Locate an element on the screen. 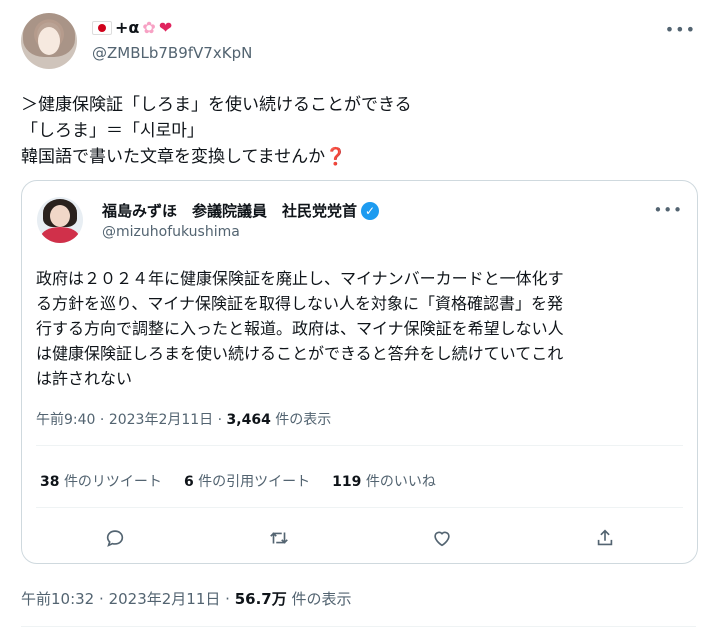 The height and width of the screenshot is (632, 717). retweets-count: 38 is located at coordinates (50, 482).